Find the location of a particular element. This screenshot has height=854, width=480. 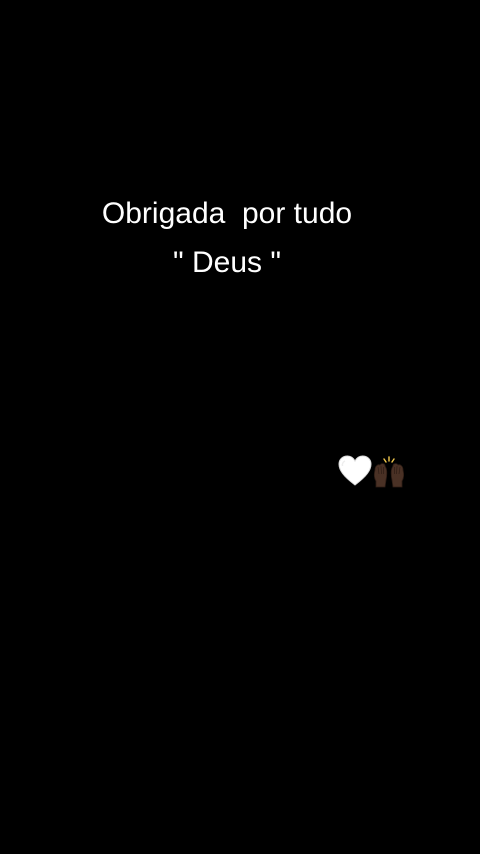

caption-line-2: " Deus " is located at coordinates (226, 262).